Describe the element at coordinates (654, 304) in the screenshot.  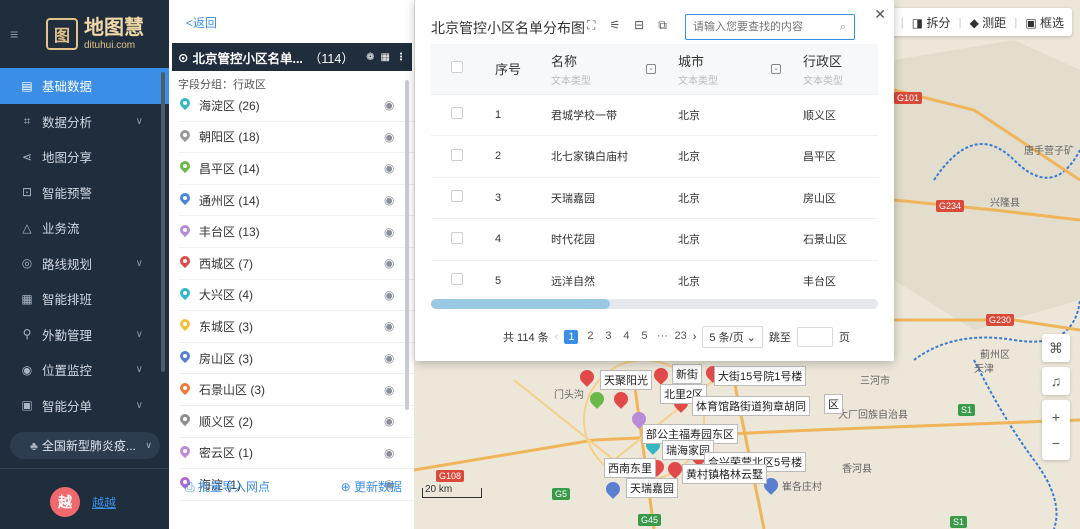
I see `horizontal-scrollbar` at that location.